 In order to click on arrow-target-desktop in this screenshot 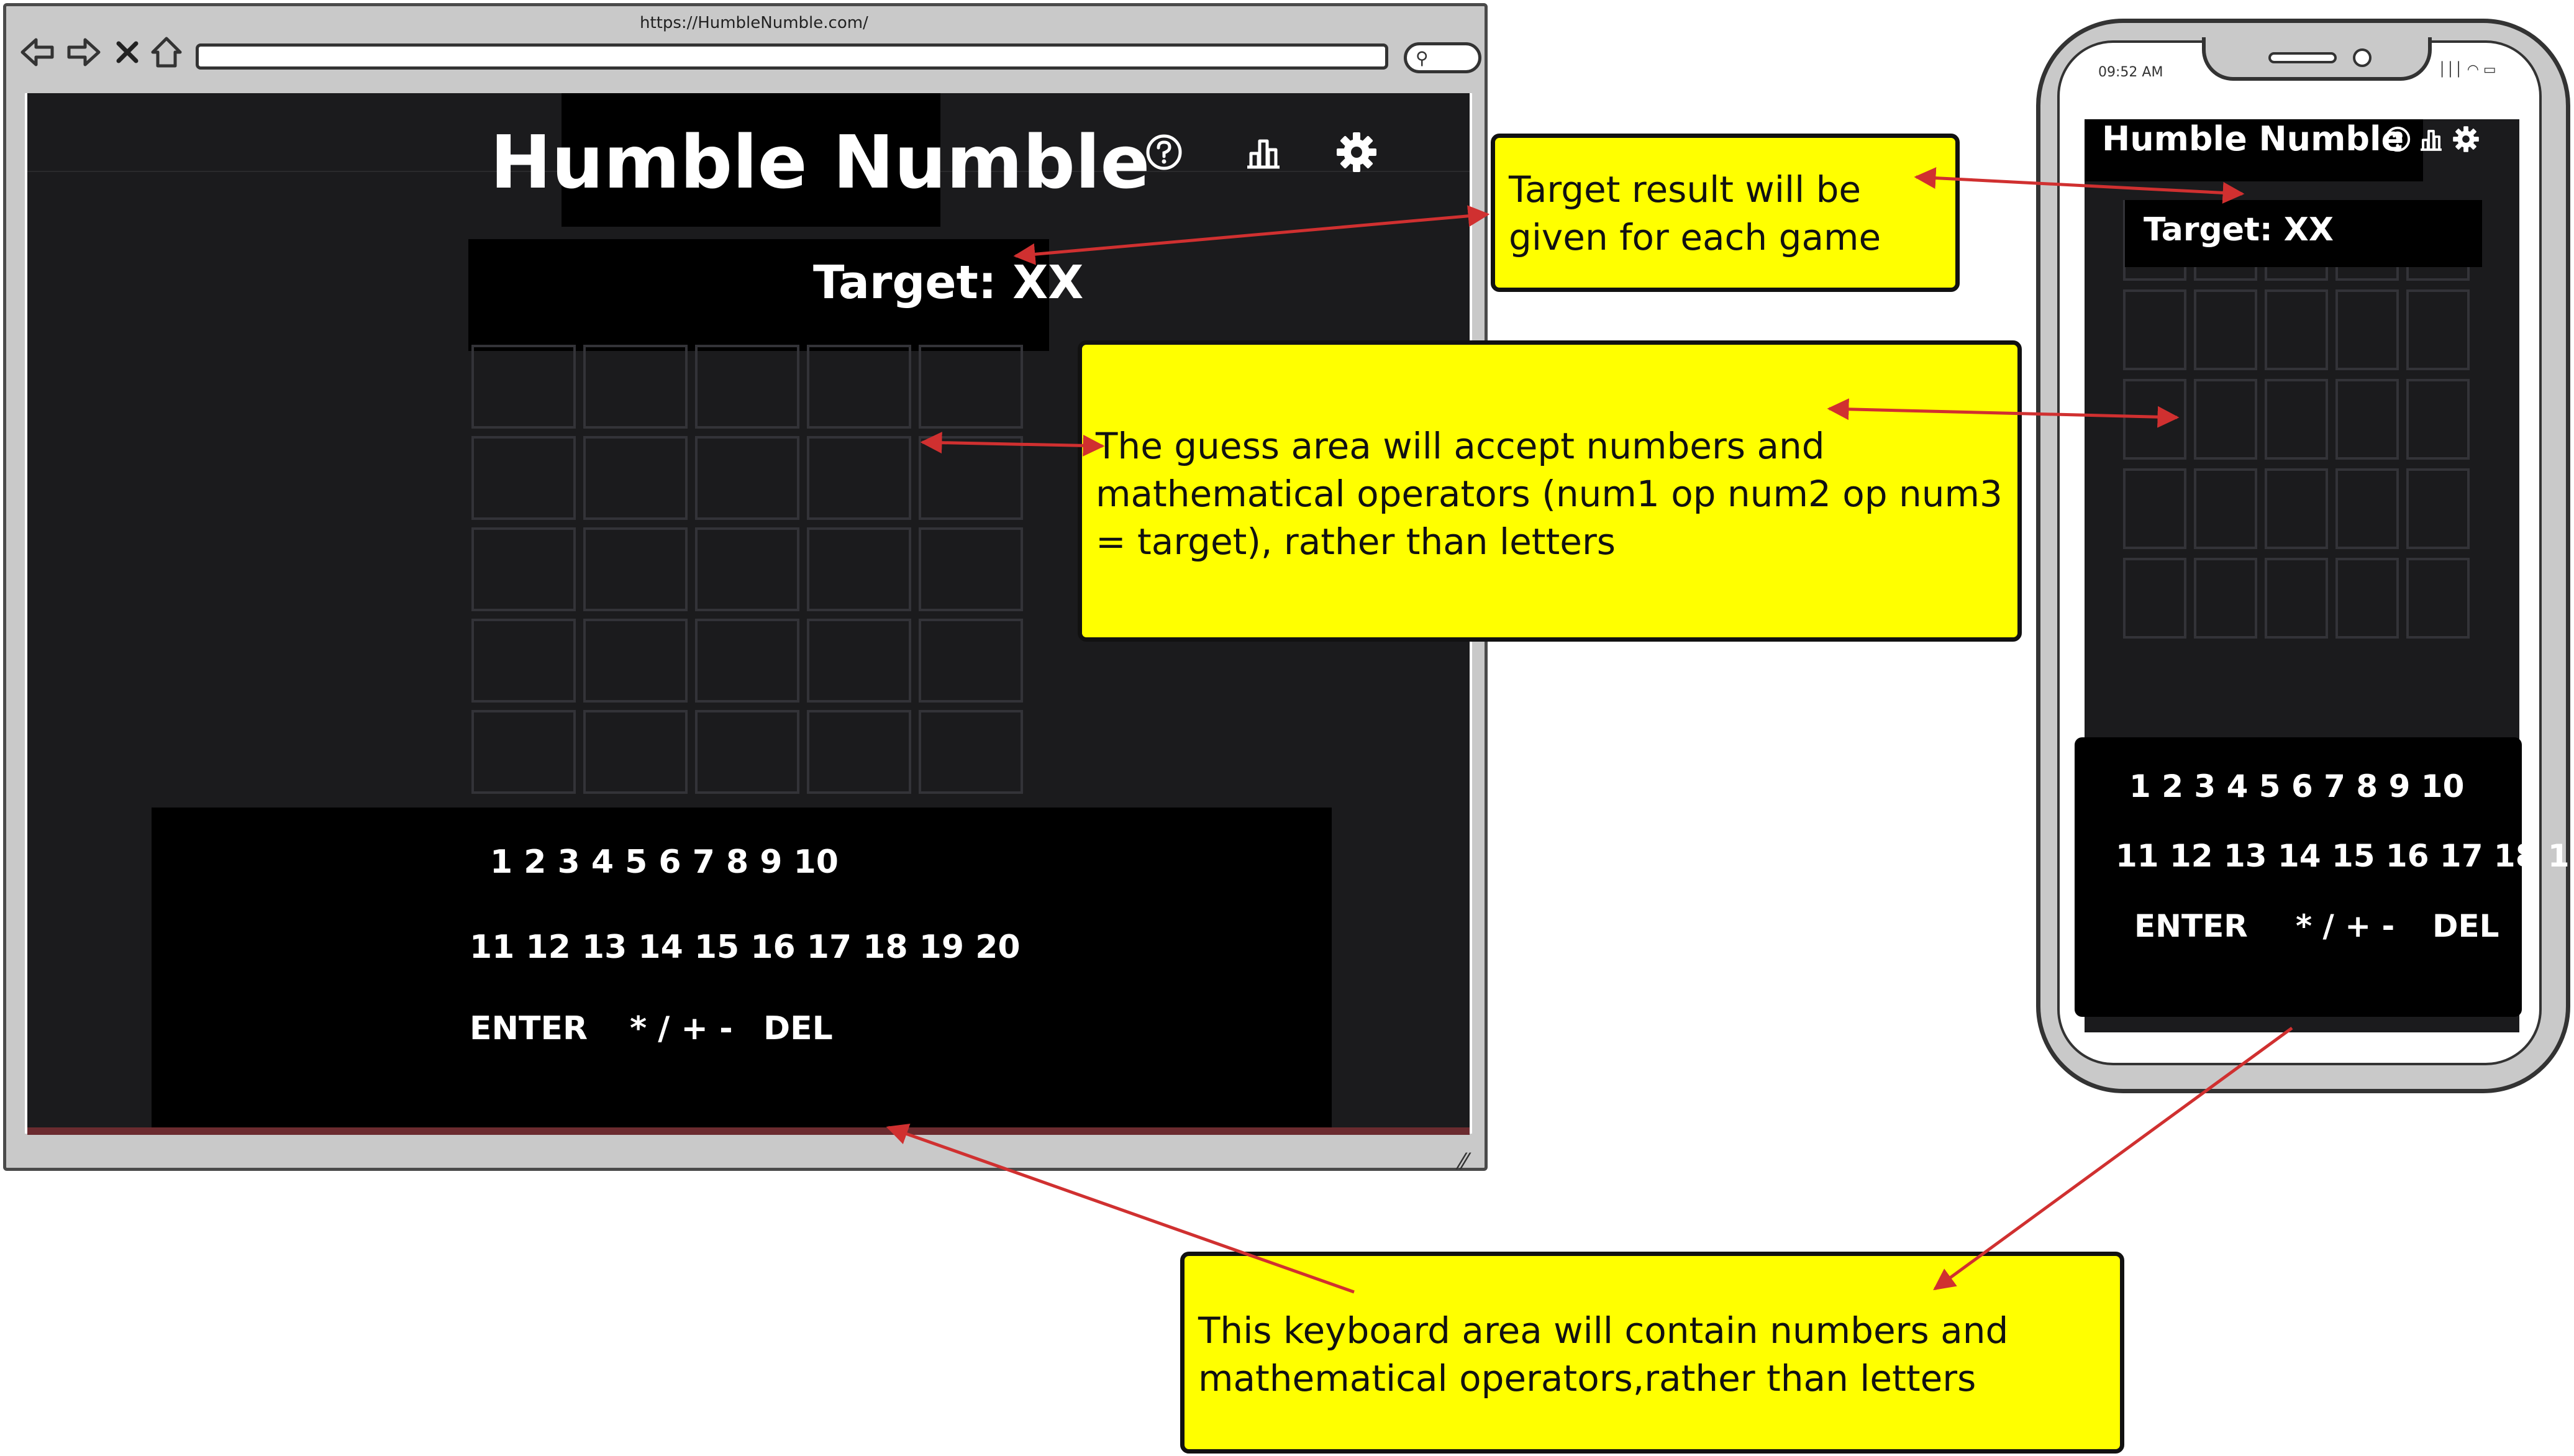, I will do `click(1251, 235)`.